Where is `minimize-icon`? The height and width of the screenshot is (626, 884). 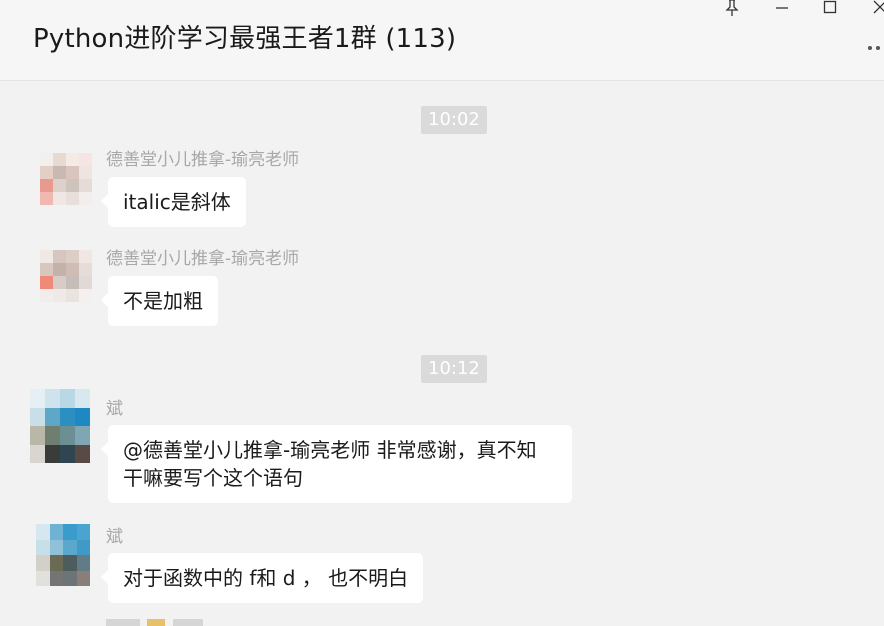
minimize-icon is located at coordinates (782, 9).